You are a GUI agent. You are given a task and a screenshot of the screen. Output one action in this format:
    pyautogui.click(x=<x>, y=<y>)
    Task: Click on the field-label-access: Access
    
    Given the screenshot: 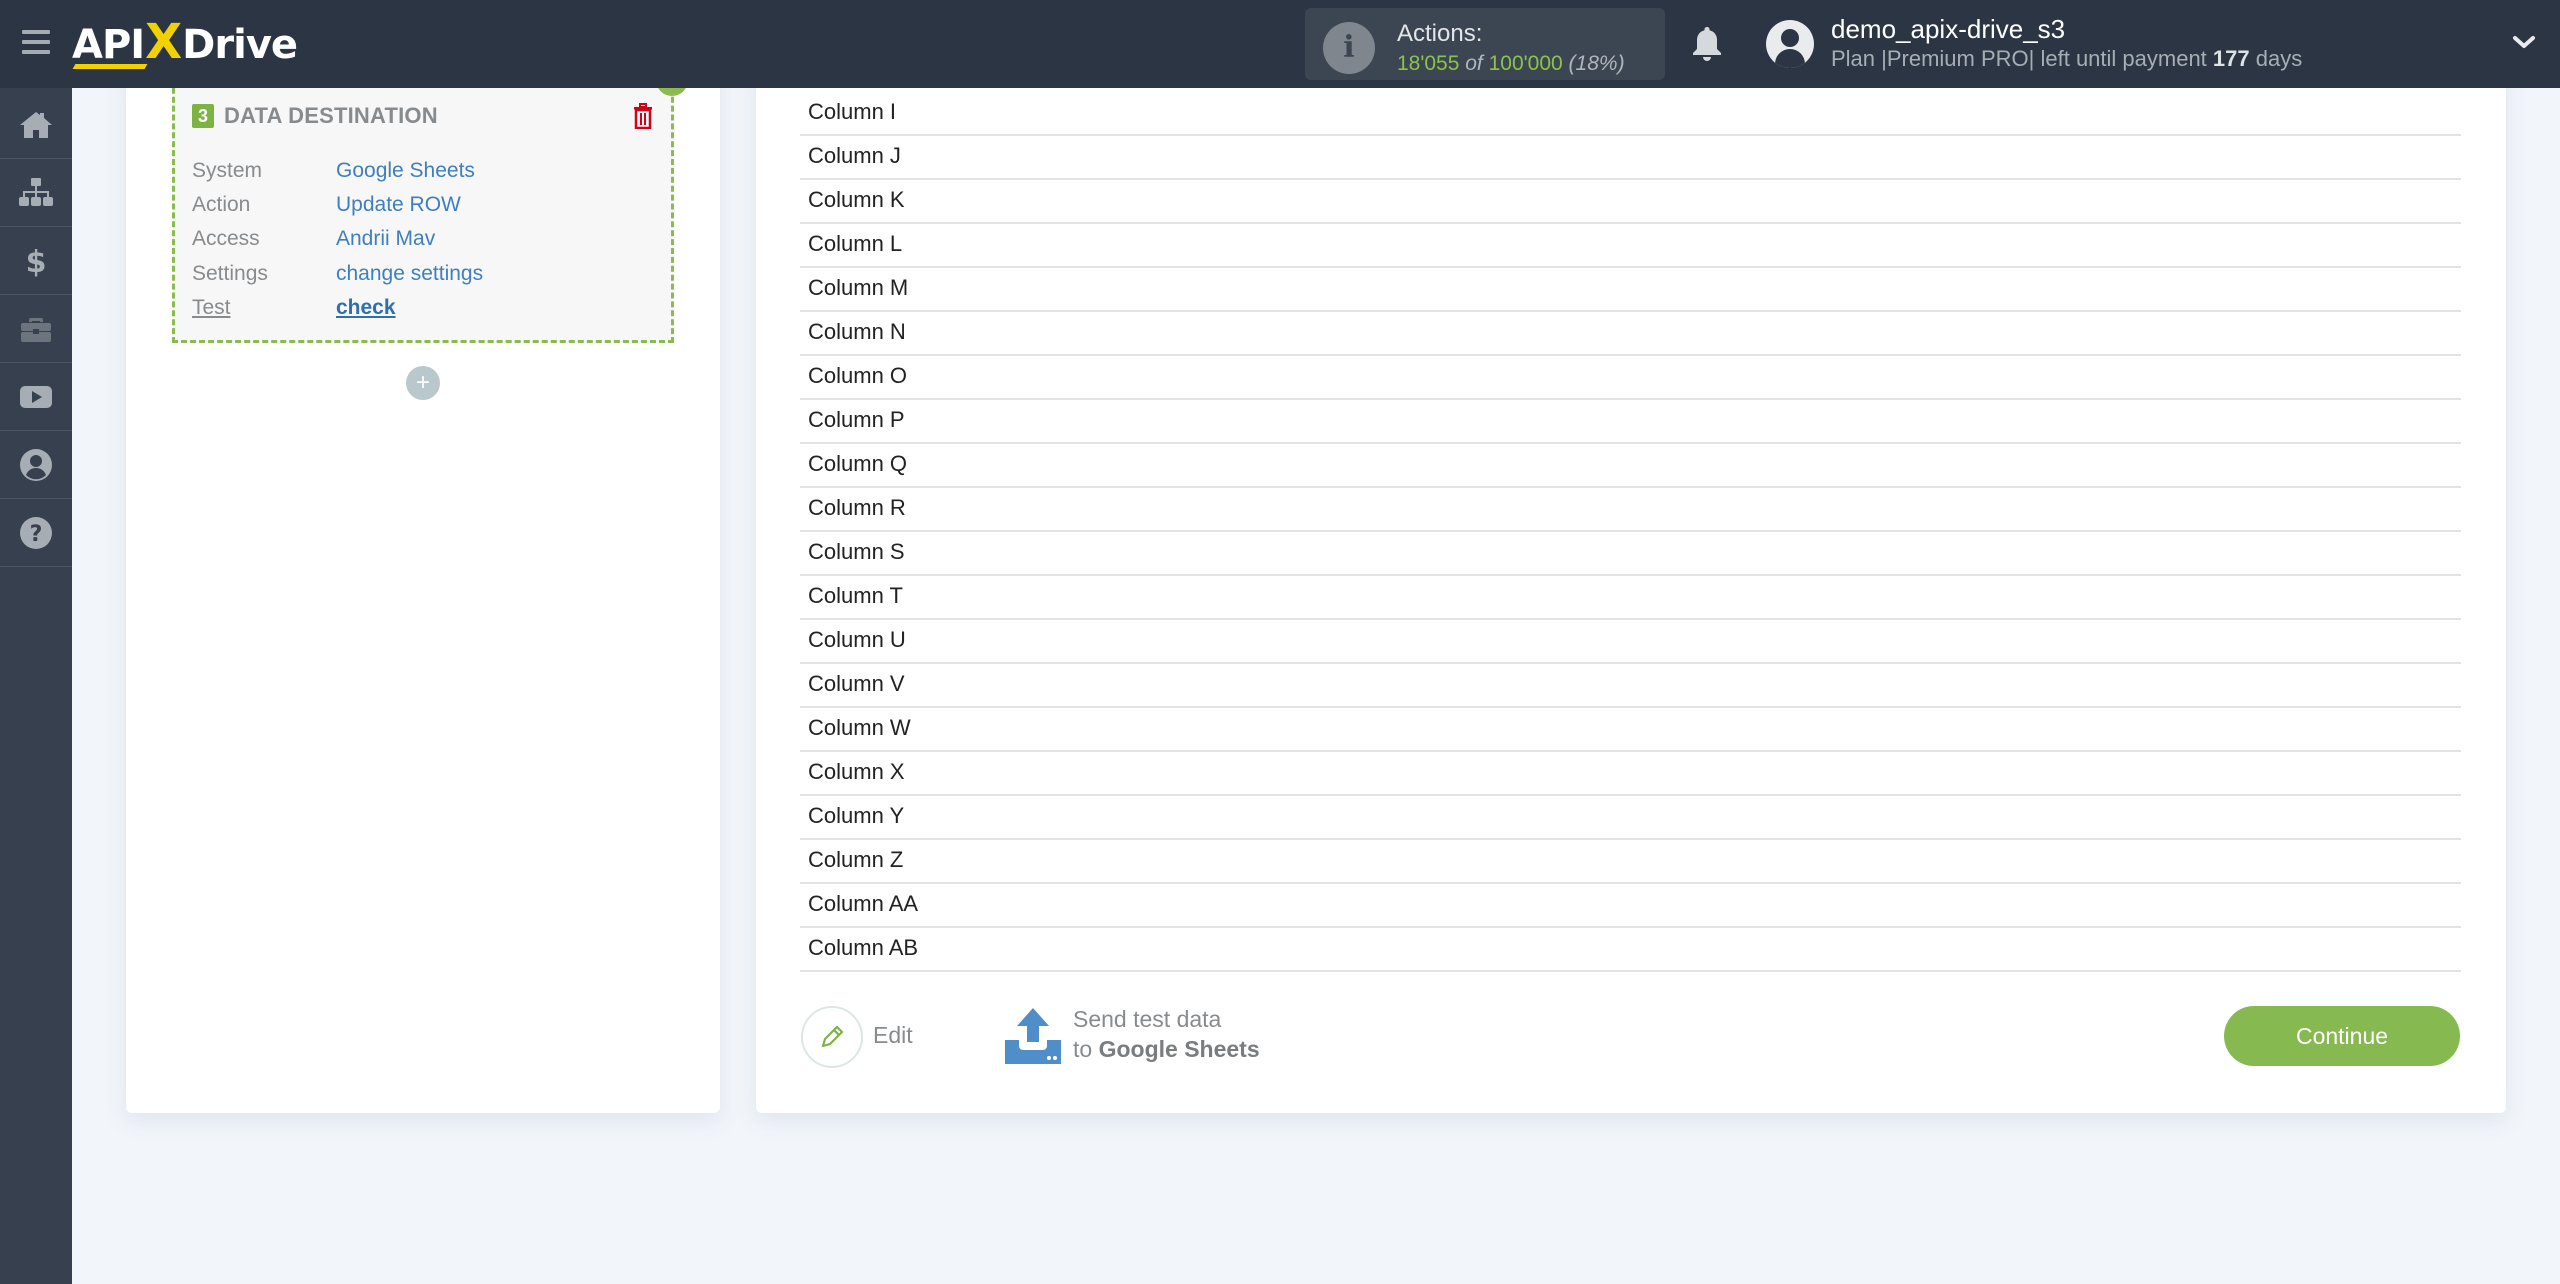 What is the action you would take?
    pyautogui.click(x=226, y=238)
    